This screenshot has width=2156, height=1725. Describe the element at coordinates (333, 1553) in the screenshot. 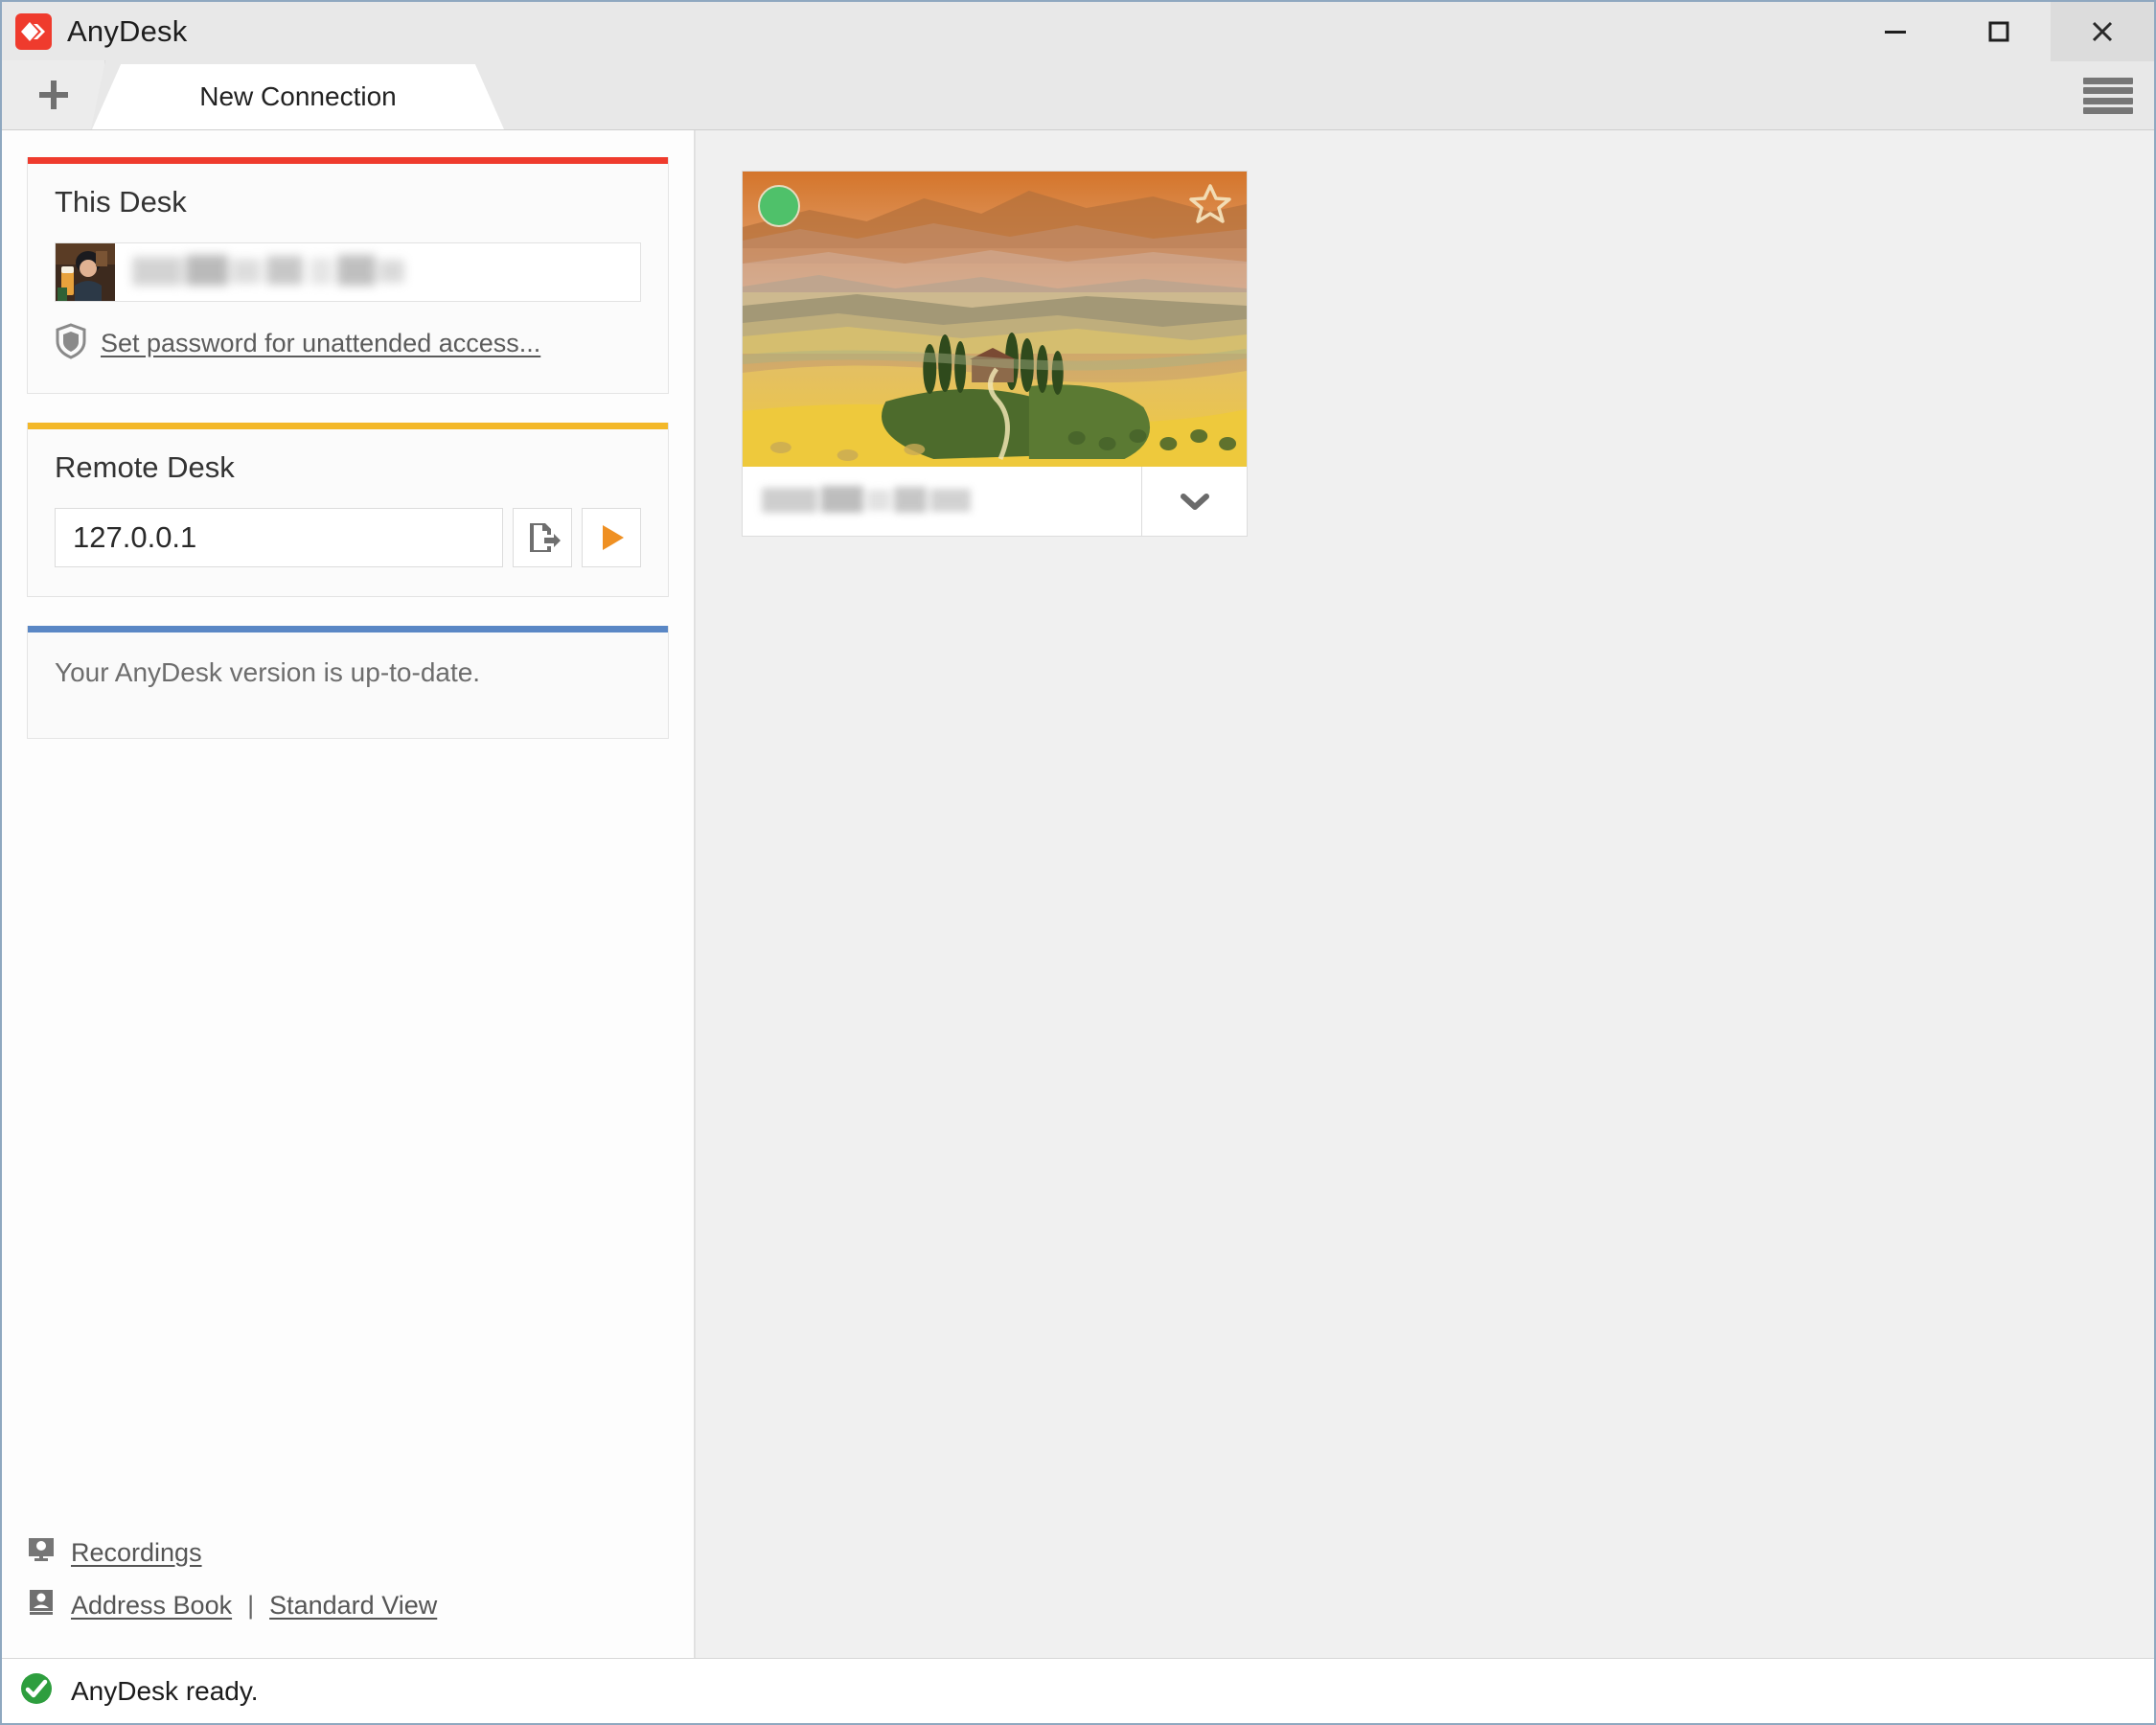

I see `recordings-row: Recordings` at that location.